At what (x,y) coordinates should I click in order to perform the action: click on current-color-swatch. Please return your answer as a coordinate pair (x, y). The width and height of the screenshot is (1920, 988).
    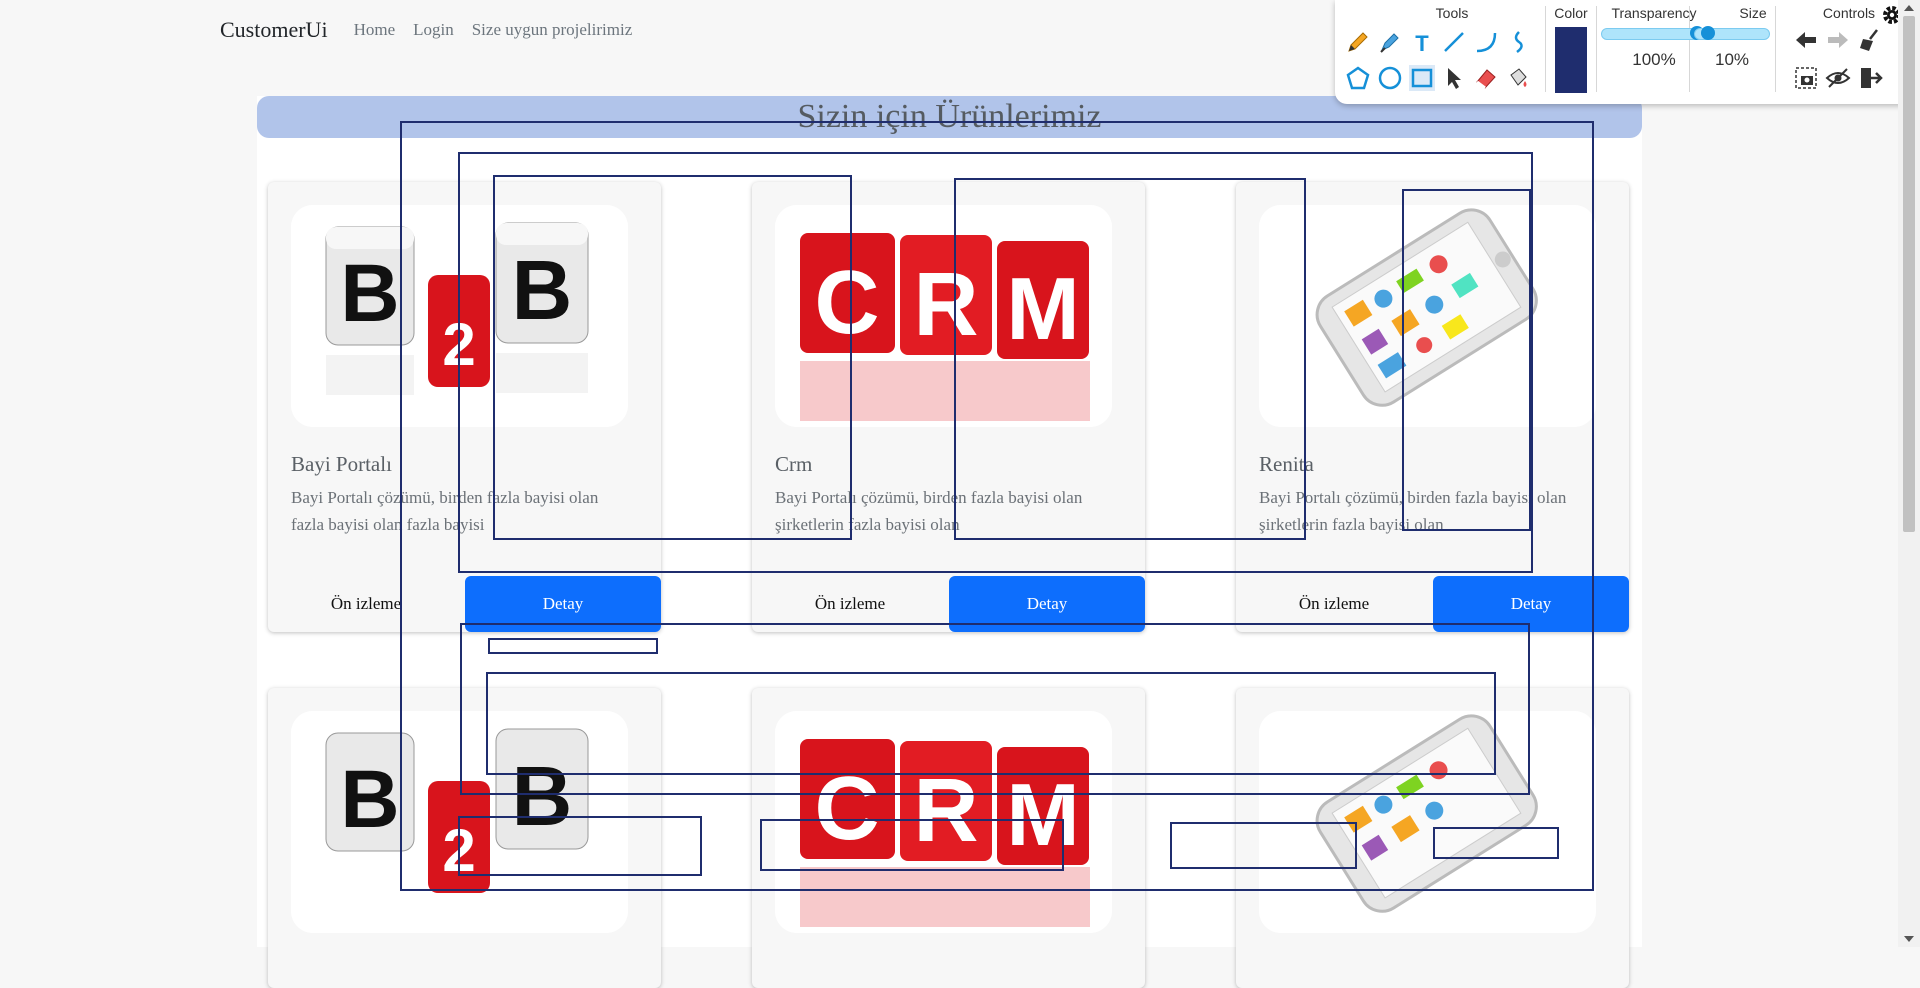
    Looking at the image, I should click on (1571, 60).